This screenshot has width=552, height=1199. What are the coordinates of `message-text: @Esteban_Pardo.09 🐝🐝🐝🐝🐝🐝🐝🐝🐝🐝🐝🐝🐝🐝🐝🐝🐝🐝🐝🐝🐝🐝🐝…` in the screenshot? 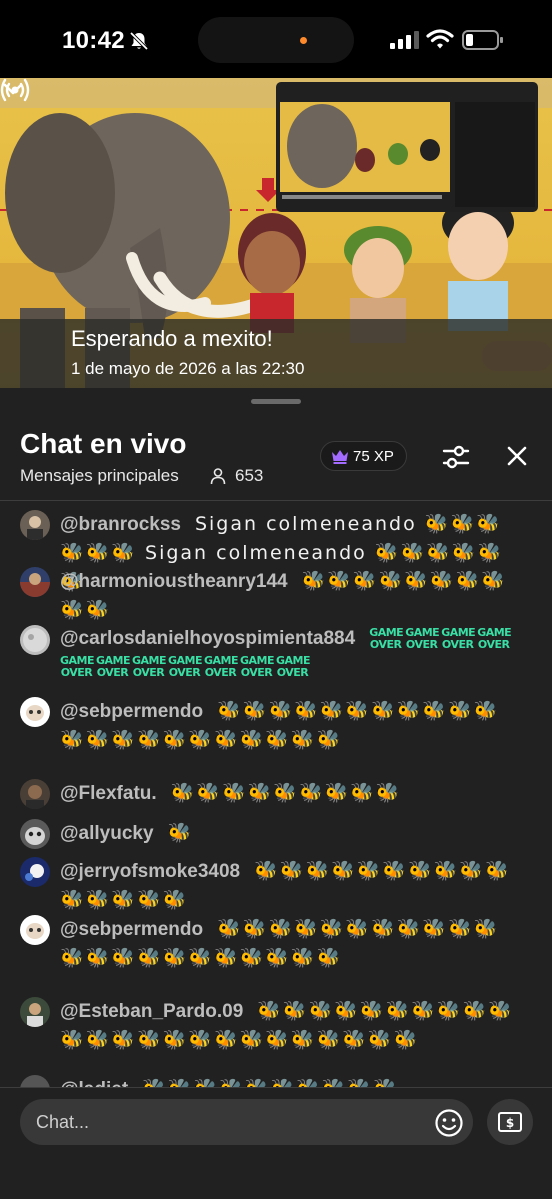 It's located at (290, 1026).